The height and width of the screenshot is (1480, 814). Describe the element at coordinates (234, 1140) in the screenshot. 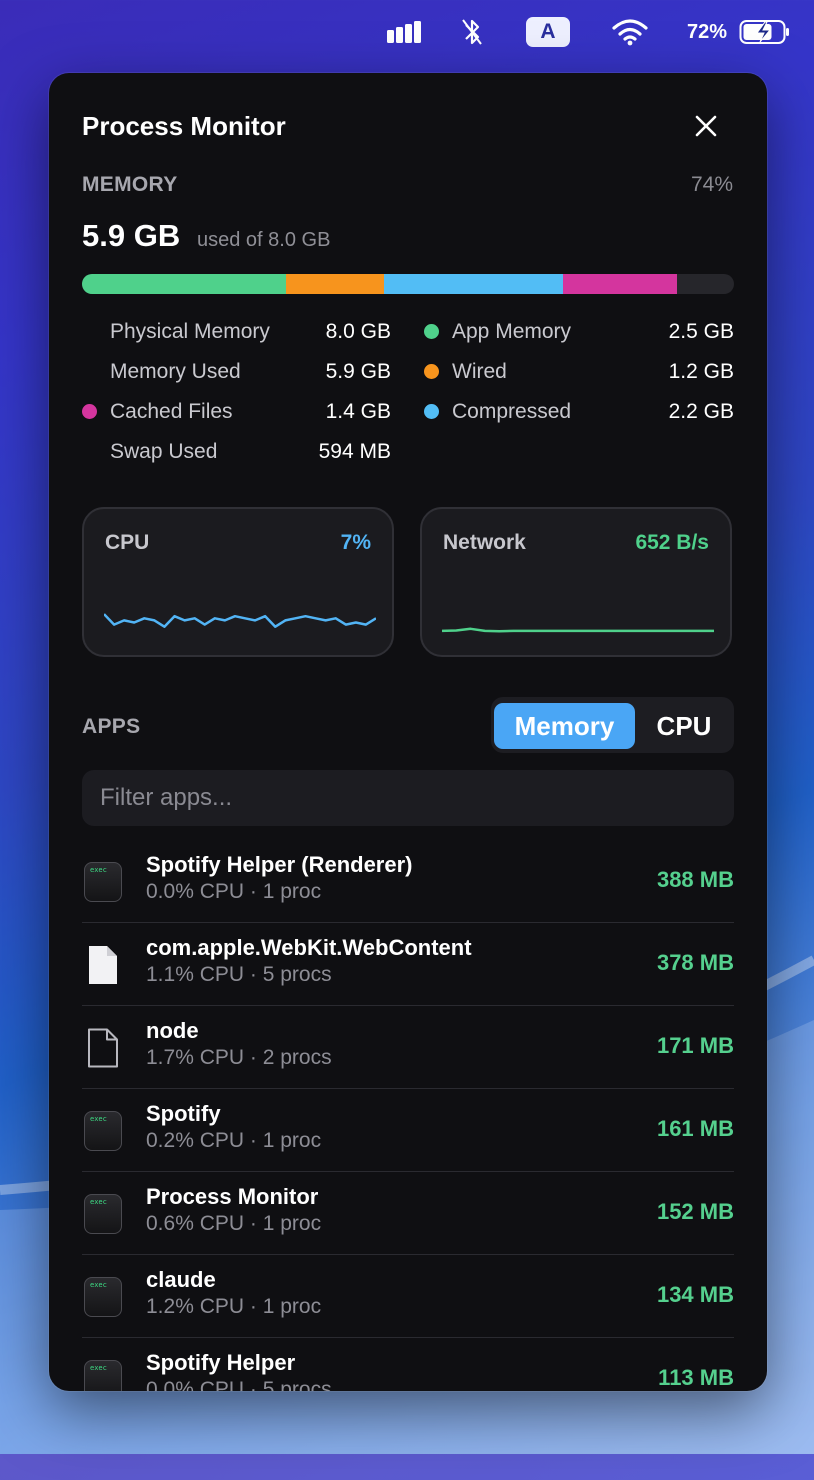

I see `app-cpu-procs: 0.2% CPU · 1 proc` at that location.